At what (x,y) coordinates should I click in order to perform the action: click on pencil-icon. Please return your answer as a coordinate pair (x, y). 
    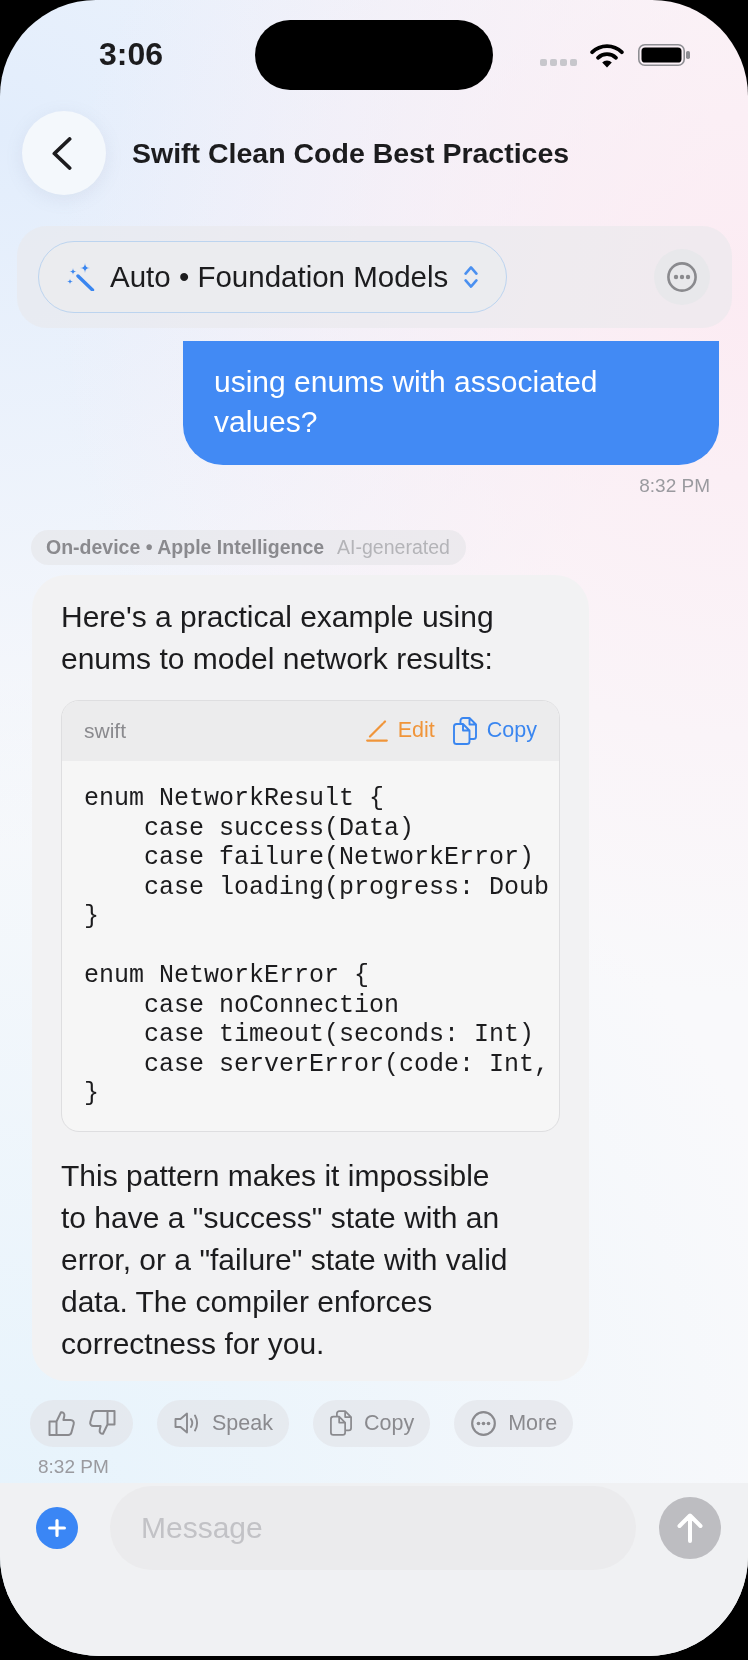
    Looking at the image, I should click on (376, 731).